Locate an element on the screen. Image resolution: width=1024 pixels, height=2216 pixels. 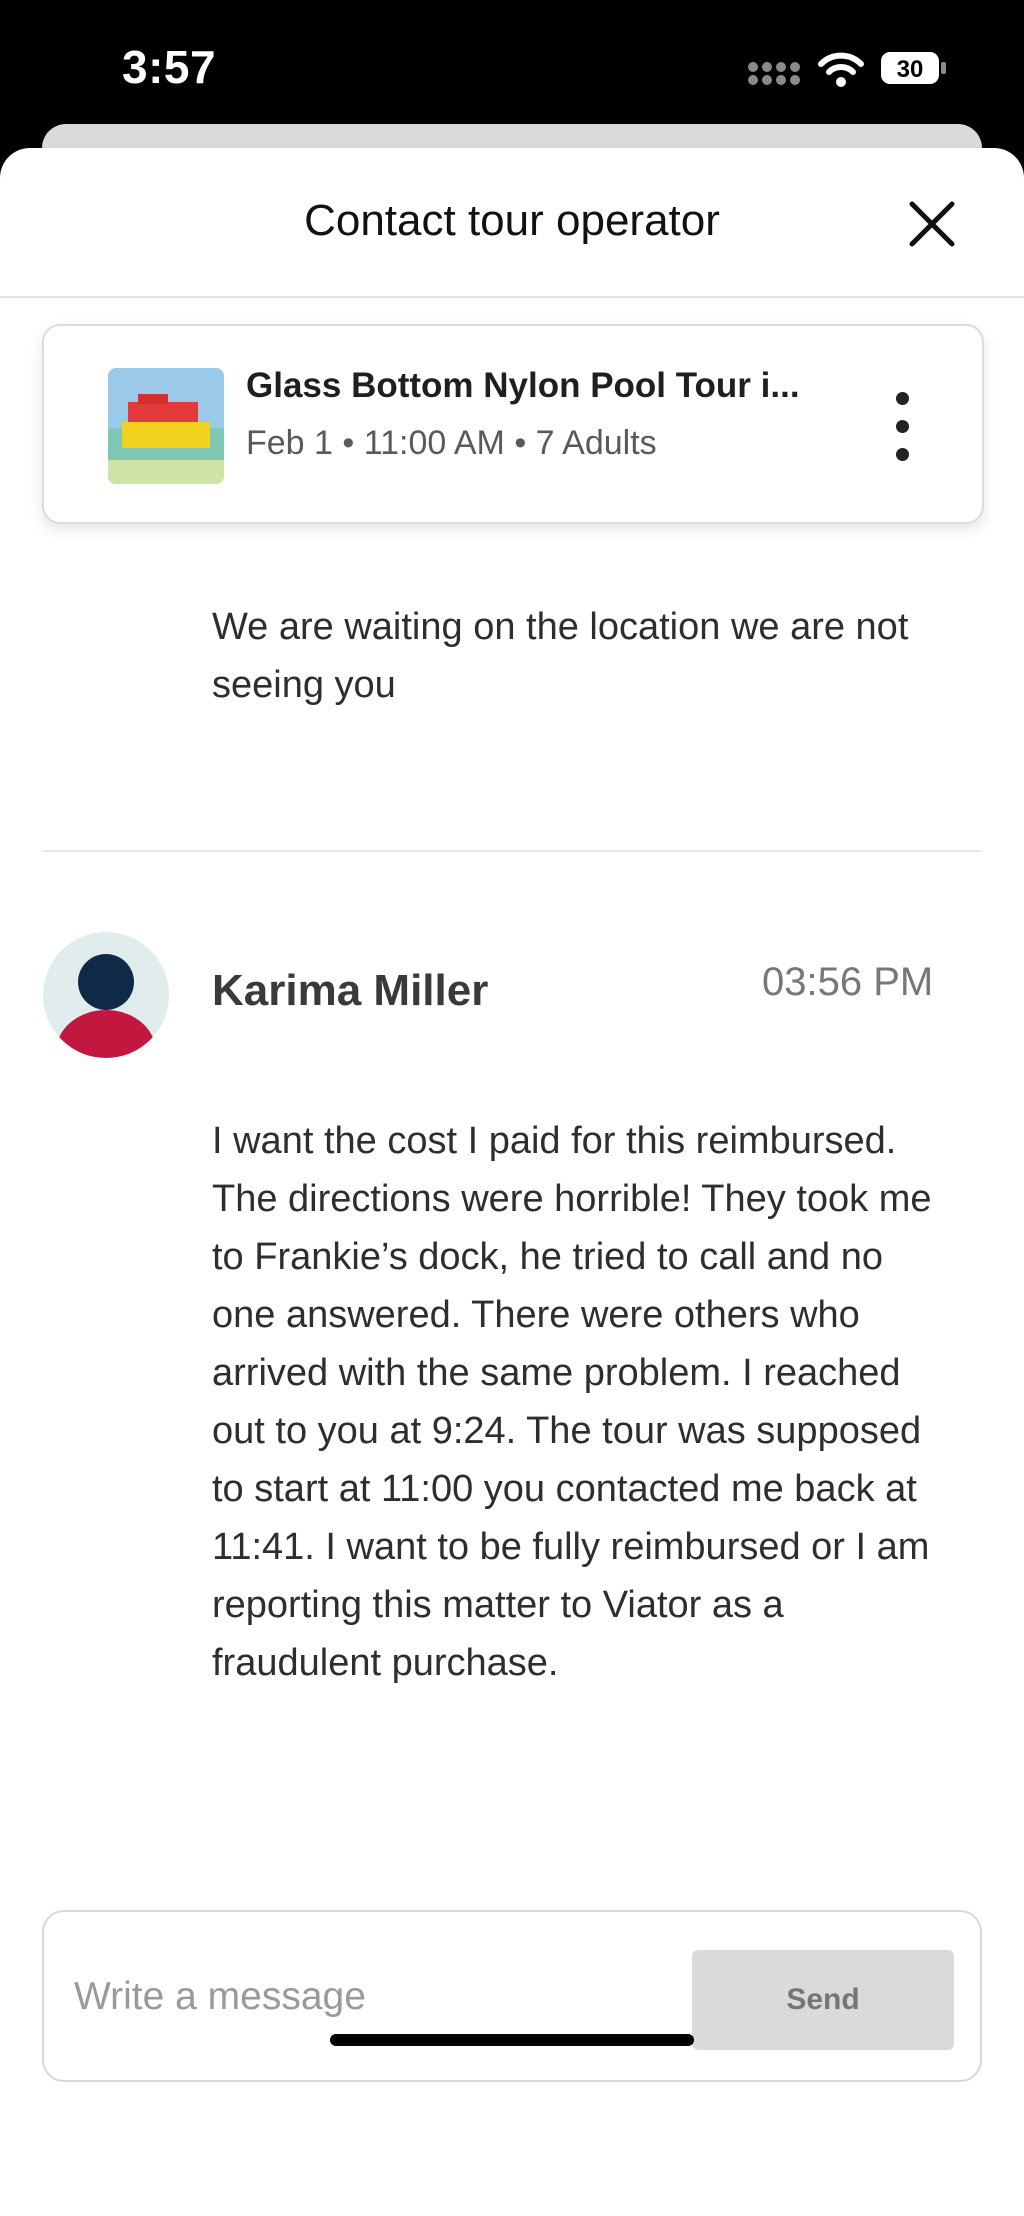
more-vertical-icon is located at coordinates (902, 427).